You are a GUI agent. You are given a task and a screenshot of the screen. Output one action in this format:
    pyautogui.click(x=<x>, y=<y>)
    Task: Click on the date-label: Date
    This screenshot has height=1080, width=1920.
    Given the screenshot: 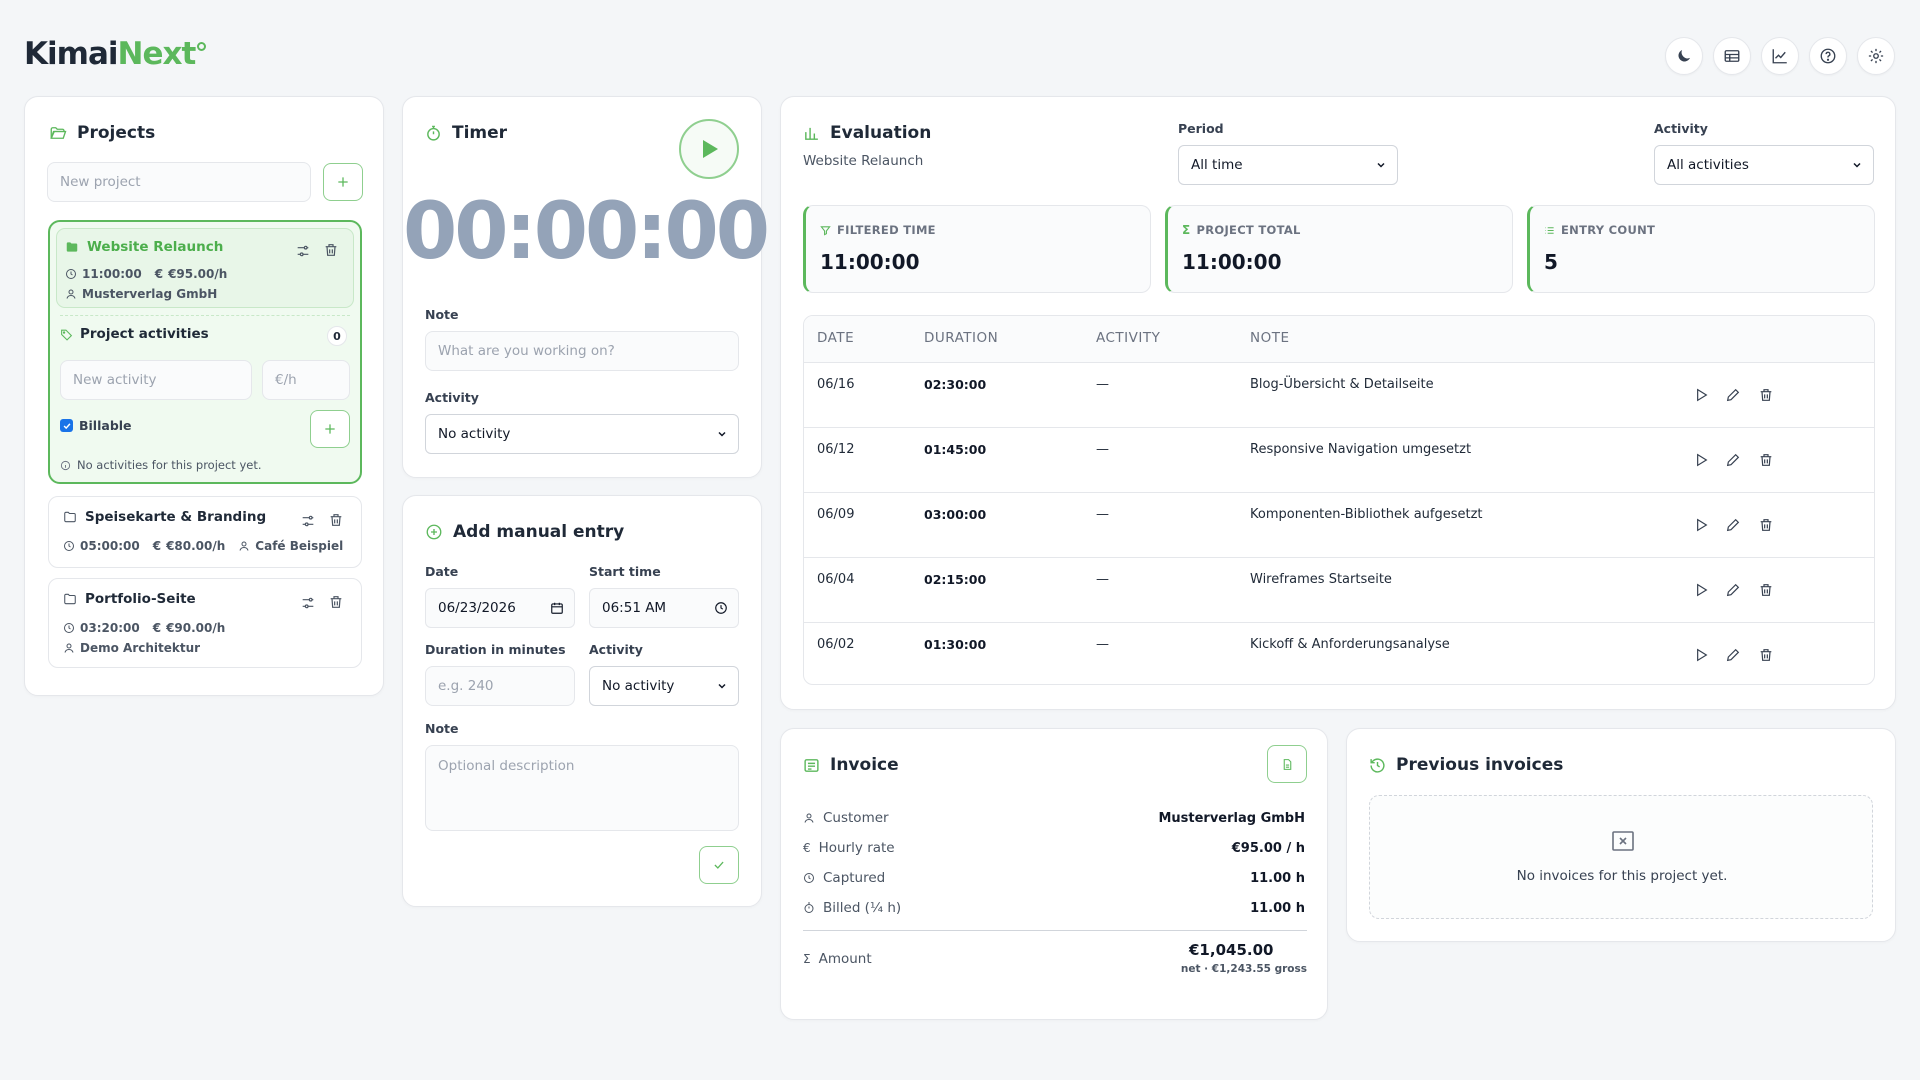 What is the action you would take?
    pyautogui.click(x=442, y=571)
    